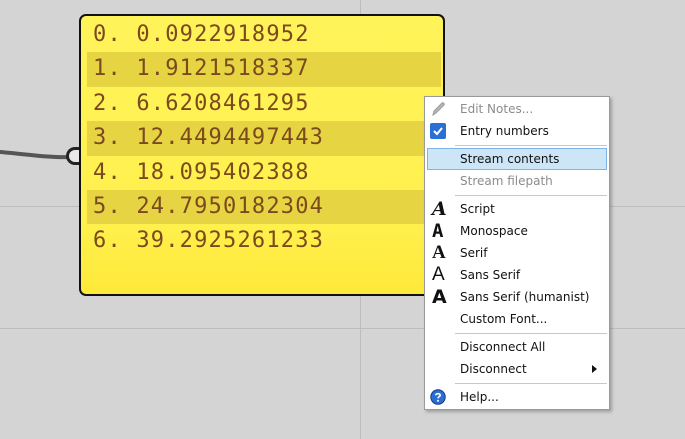 The height and width of the screenshot is (439, 685). Describe the element at coordinates (201, 103) in the screenshot. I see `panel-row: 2. 6.6208461295` at that location.